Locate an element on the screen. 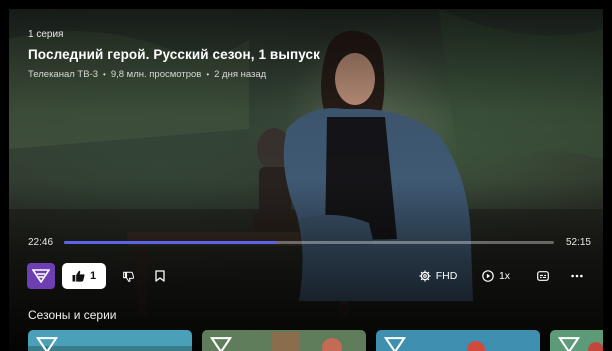  bookmark-icon is located at coordinates (160, 276).